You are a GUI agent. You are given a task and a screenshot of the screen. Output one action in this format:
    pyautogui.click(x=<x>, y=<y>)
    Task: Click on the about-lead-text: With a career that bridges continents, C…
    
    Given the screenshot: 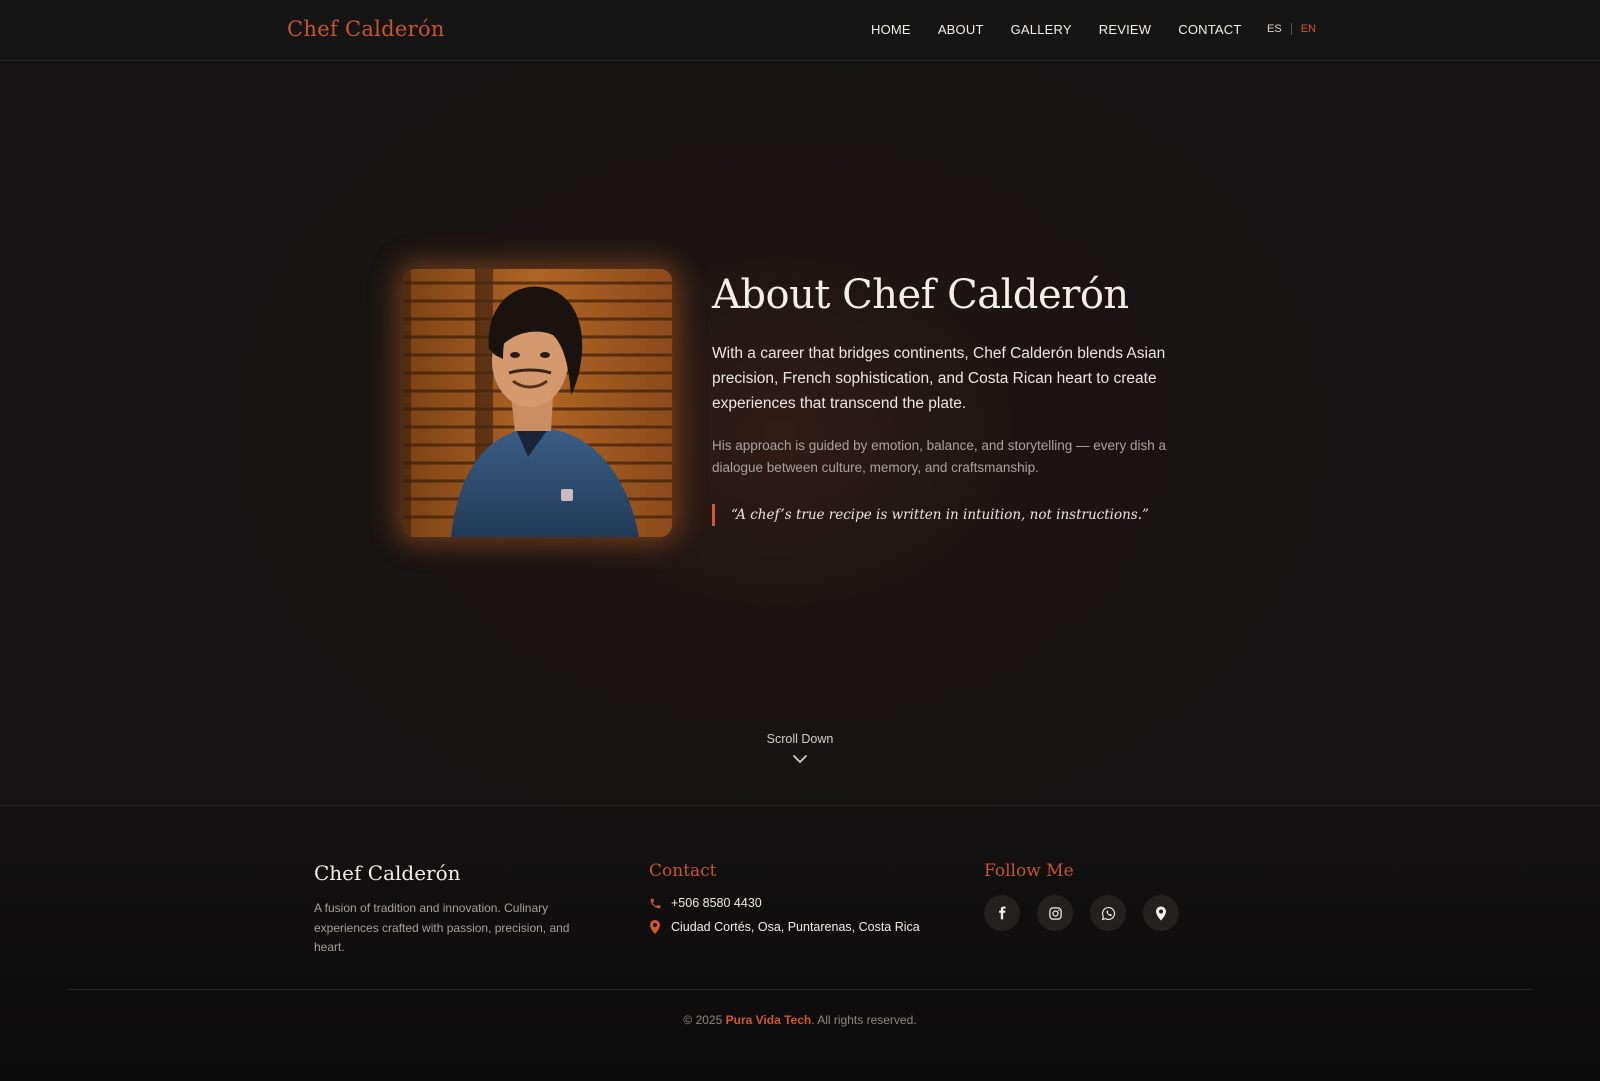 What is the action you would take?
    pyautogui.click(x=939, y=378)
    